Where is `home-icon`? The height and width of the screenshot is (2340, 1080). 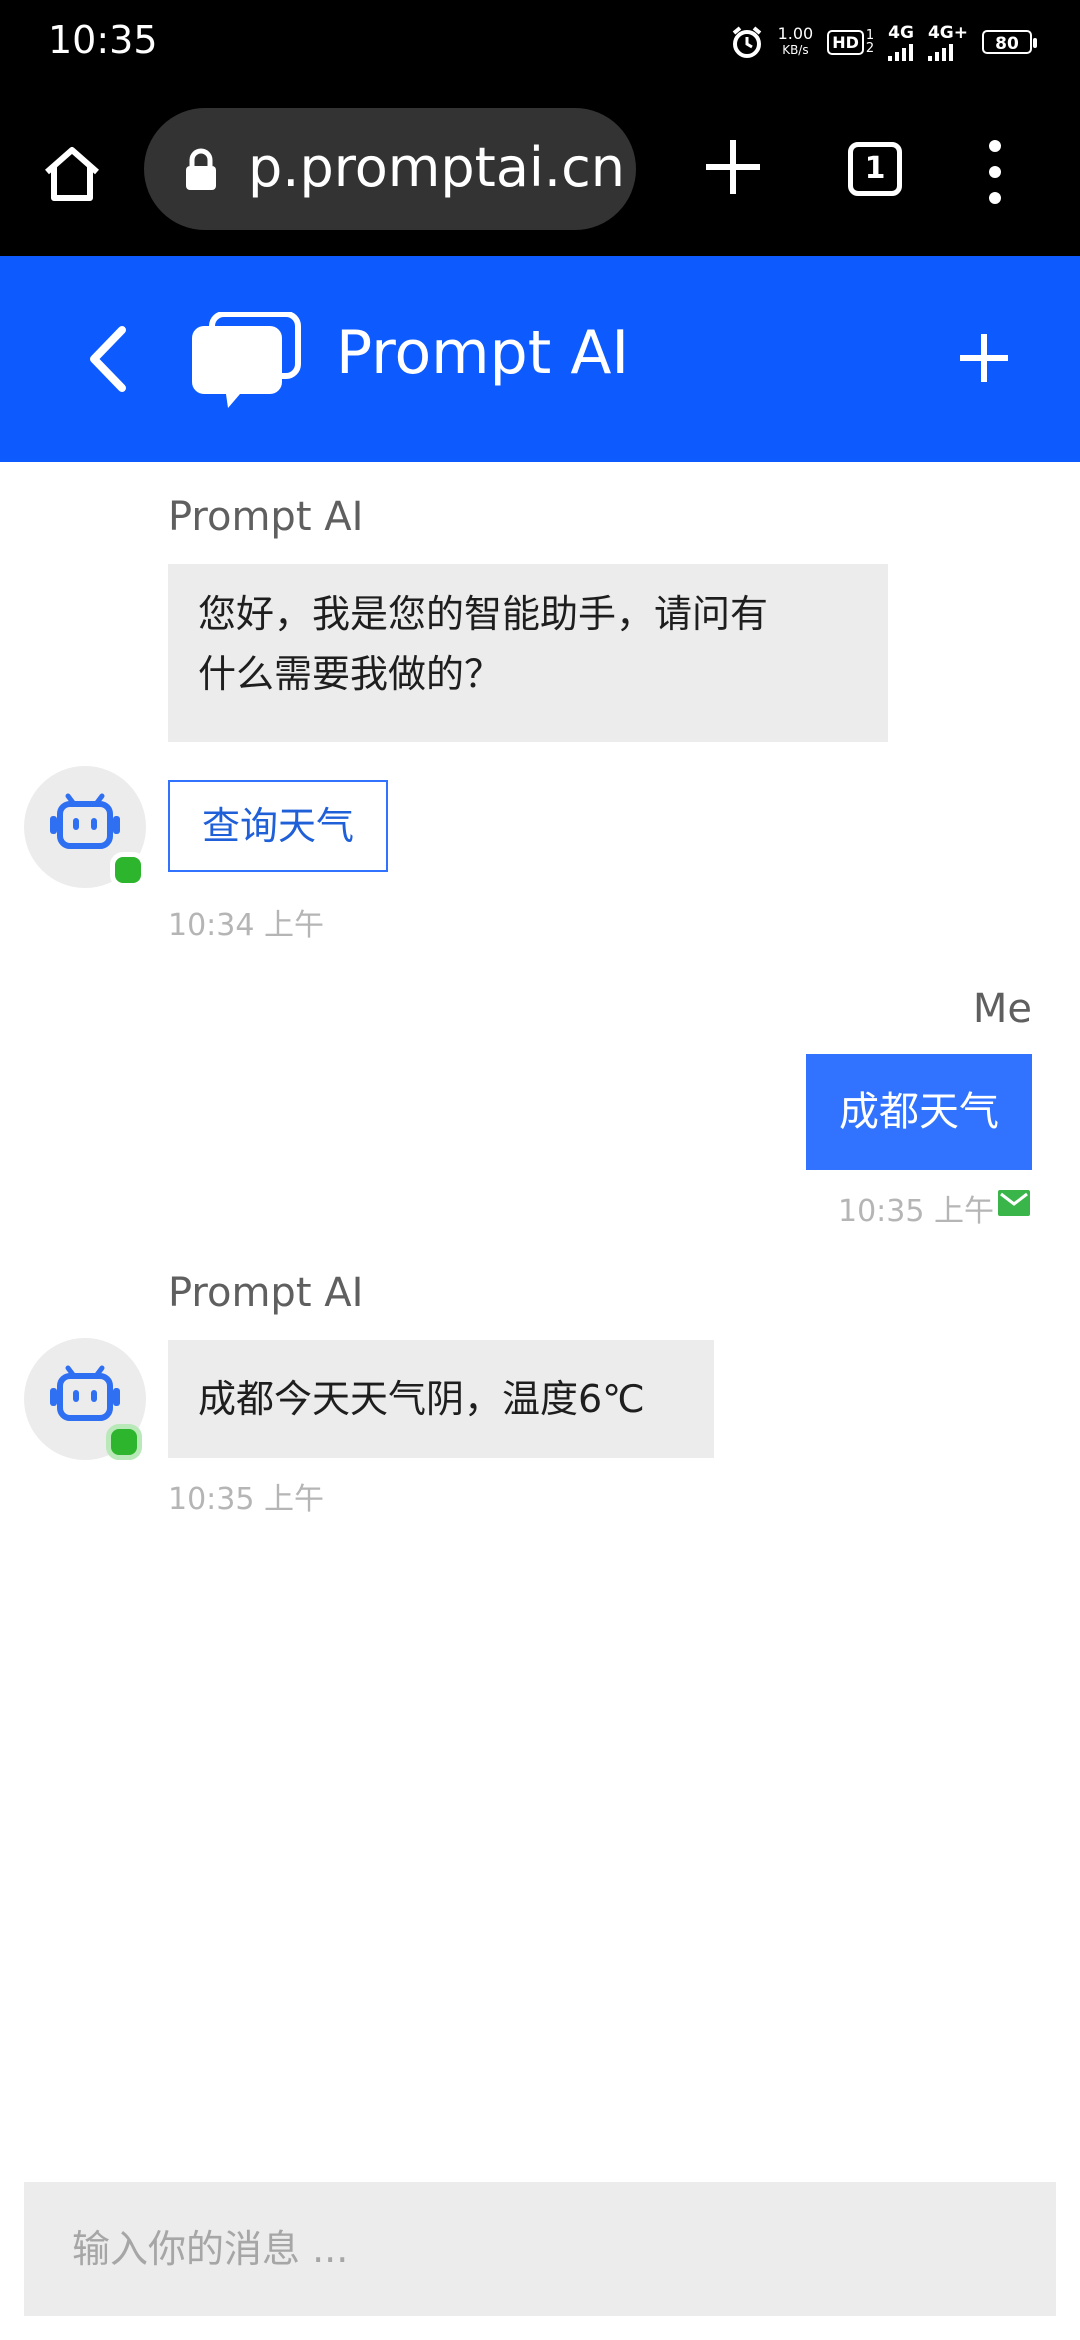 home-icon is located at coordinates (72, 174).